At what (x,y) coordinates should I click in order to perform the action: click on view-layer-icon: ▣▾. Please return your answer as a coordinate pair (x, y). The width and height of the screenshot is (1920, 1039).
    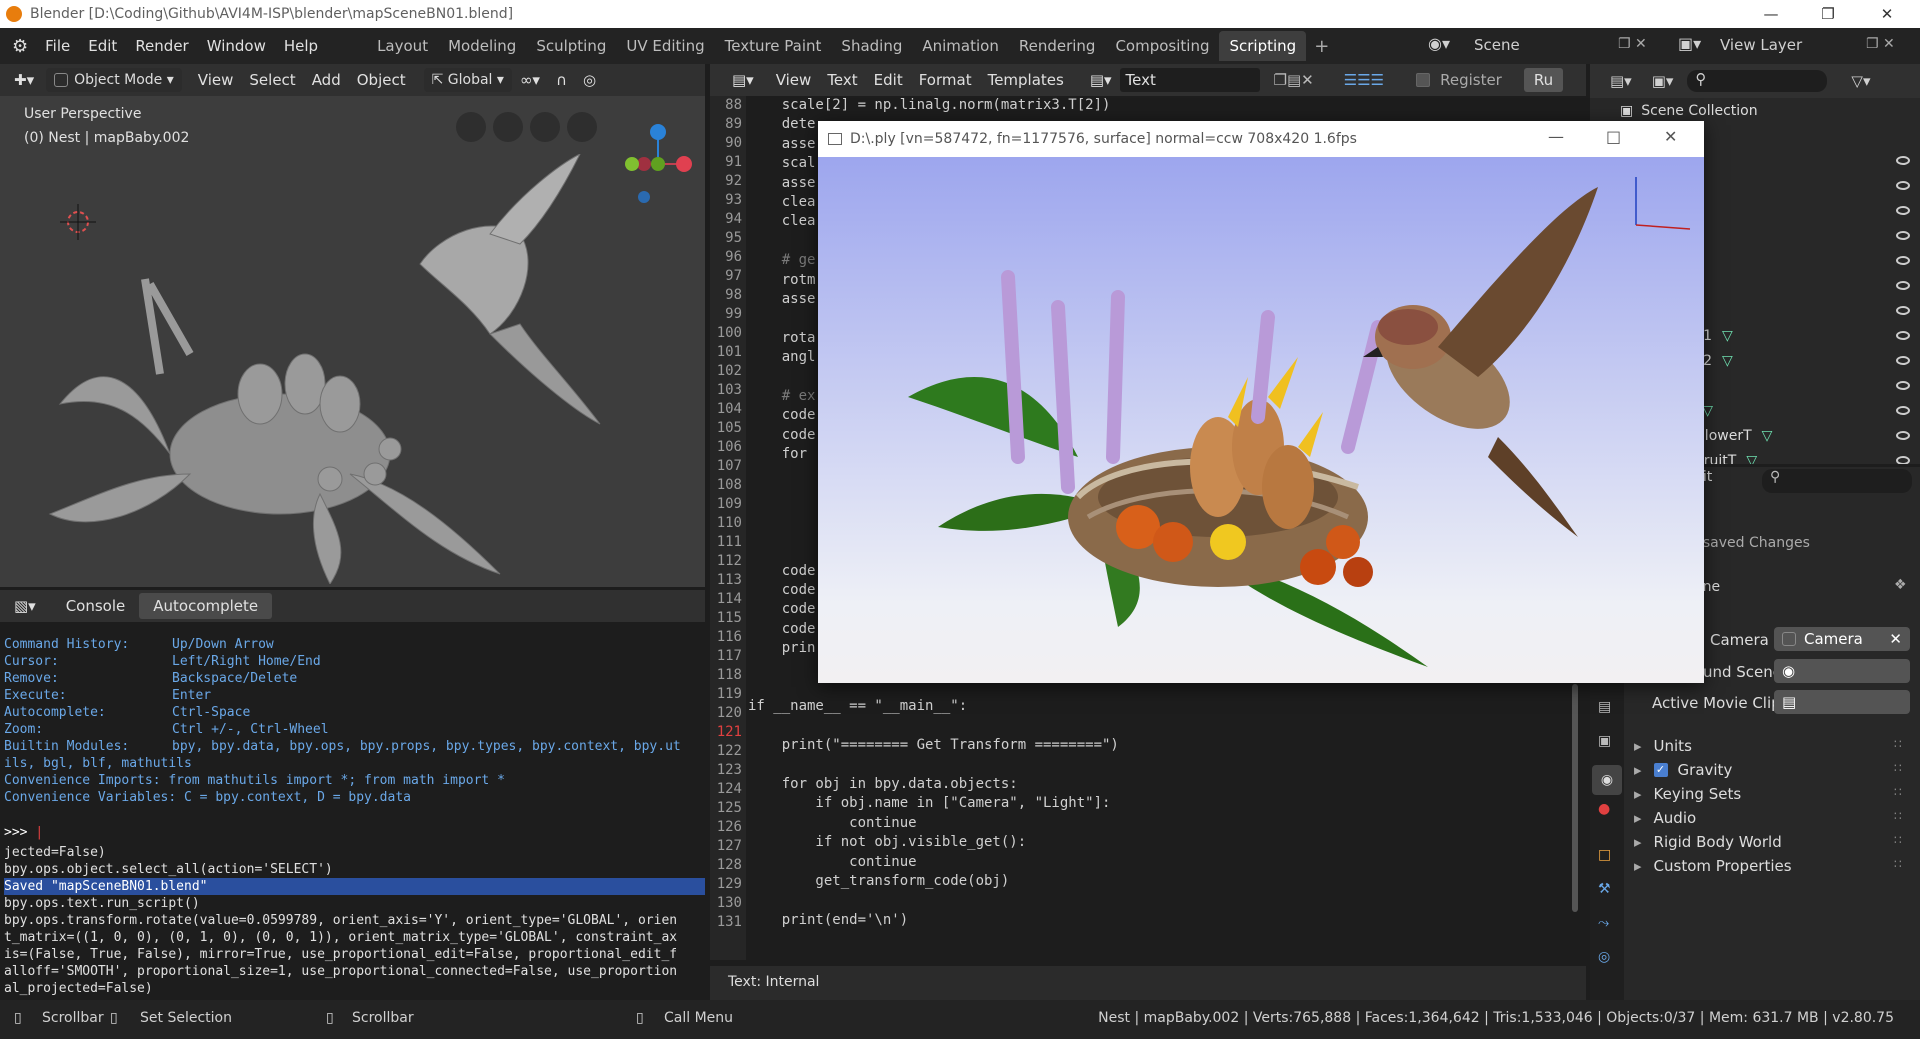
    Looking at the image, I should click on (1689, 43).